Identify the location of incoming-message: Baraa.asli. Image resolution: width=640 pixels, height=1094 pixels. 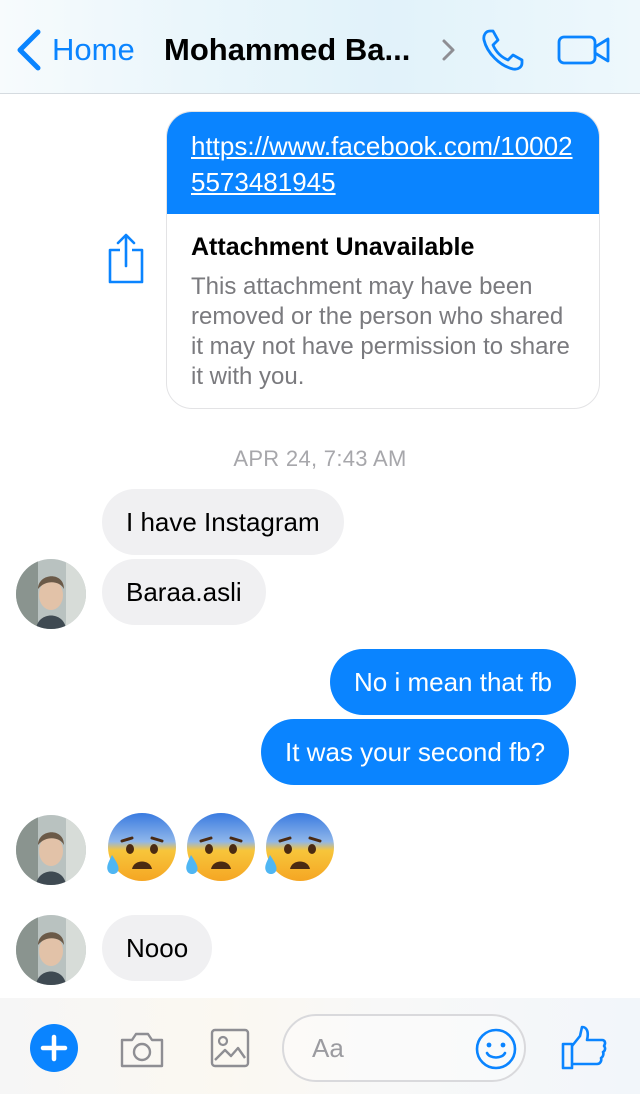
(184, 592).